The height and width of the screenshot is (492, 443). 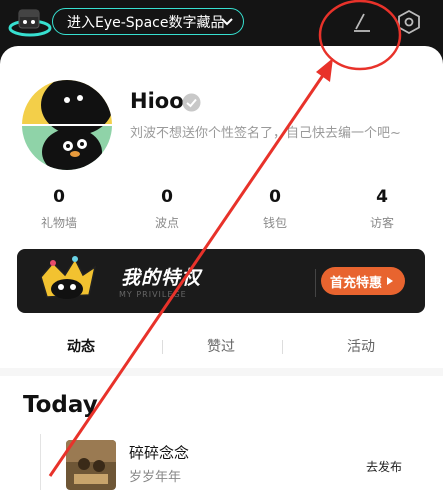 What do you see at coordinates (68, 277) in the screenshot?
I see `crown-icon` at bounding box center [68, 277].